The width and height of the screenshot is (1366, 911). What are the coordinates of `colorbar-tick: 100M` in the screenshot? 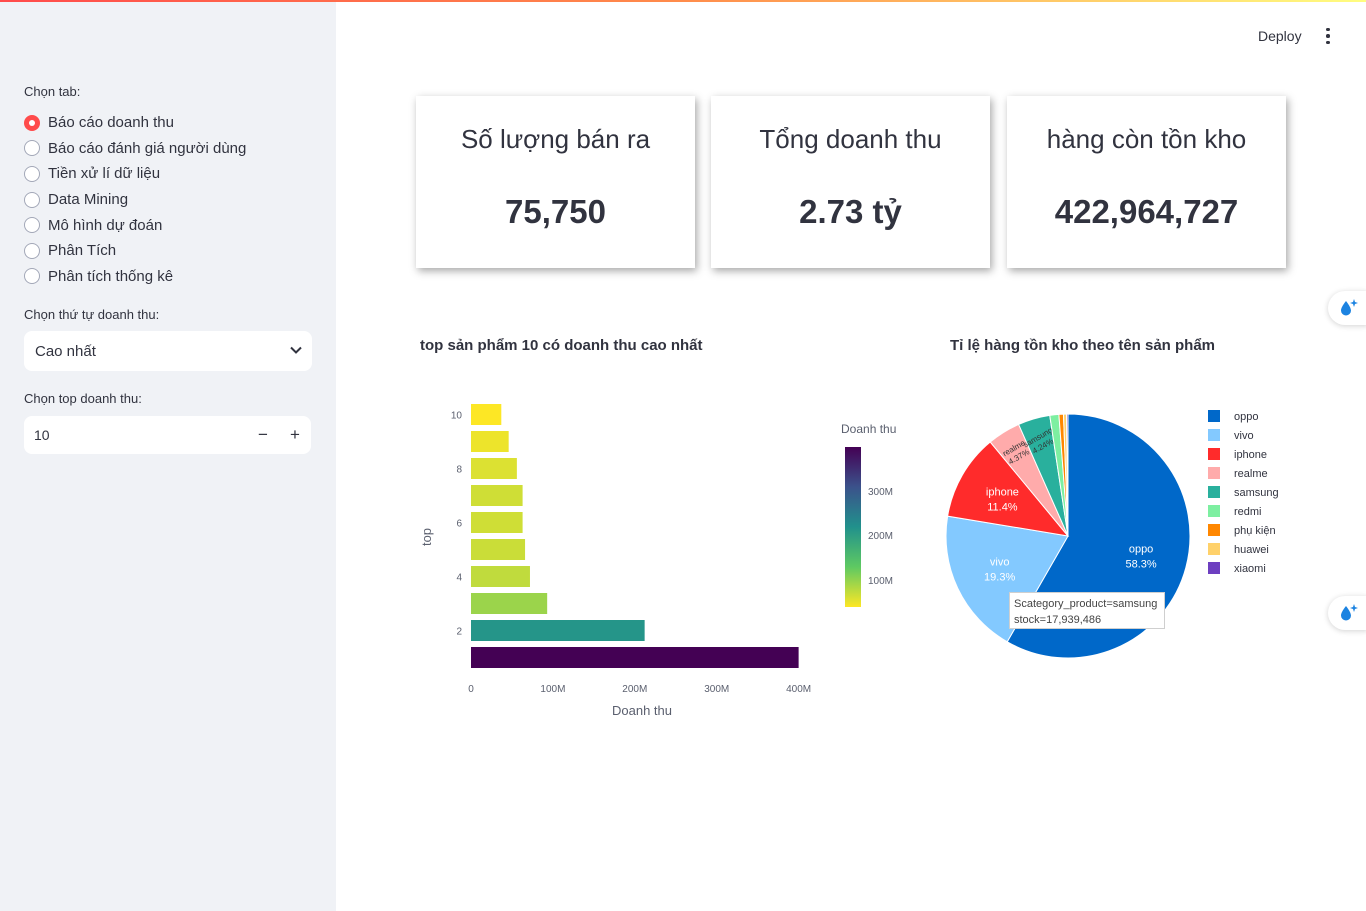 It's located at (880, 581).